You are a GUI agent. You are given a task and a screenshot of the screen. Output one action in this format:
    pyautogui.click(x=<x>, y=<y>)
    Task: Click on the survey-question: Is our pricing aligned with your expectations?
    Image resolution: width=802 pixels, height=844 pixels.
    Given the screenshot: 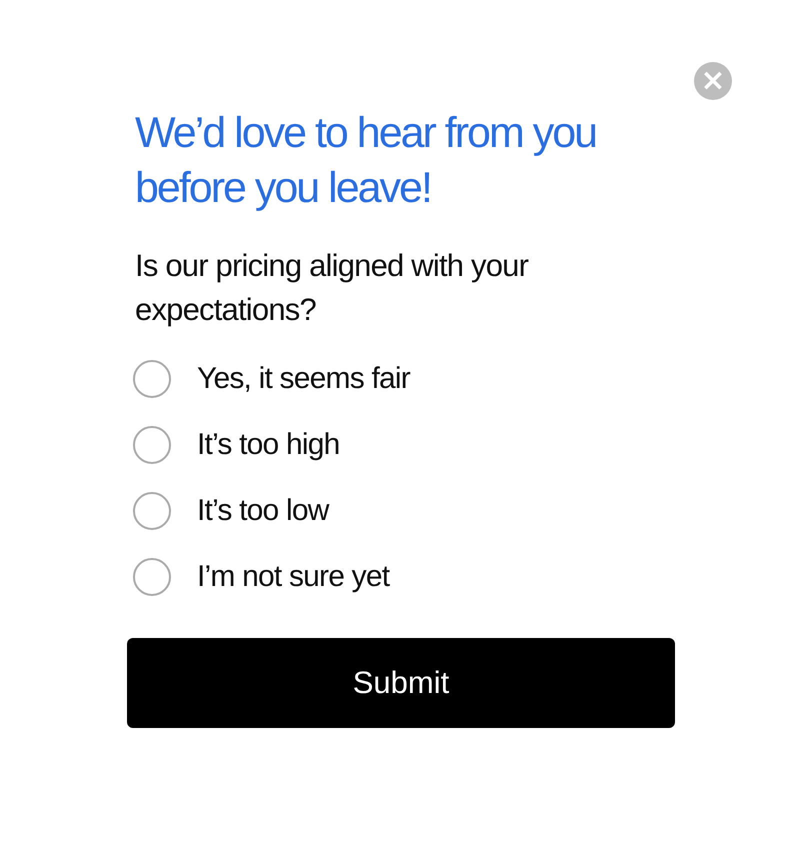 What is the action you would take?
    pyautogui.click(x=332, y=288)
    